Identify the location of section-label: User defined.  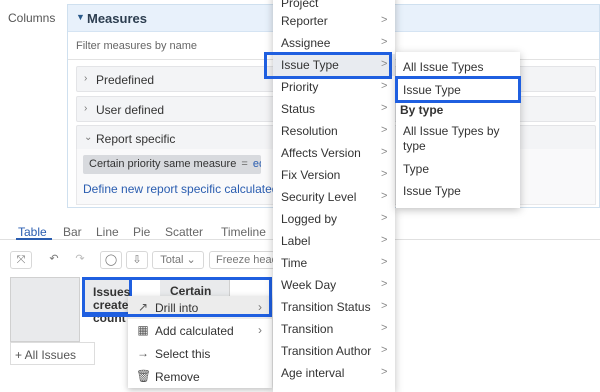
(130, 110).